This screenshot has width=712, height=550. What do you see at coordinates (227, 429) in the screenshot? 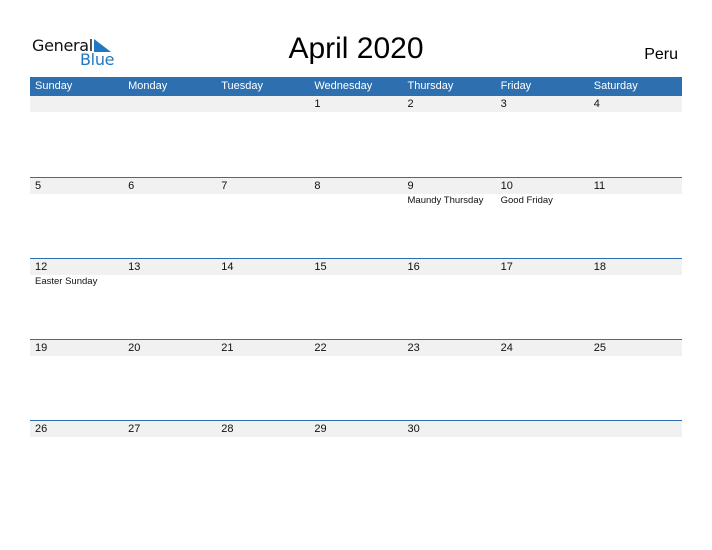
I see `day-number: 28` at bounding box center [227, 429].